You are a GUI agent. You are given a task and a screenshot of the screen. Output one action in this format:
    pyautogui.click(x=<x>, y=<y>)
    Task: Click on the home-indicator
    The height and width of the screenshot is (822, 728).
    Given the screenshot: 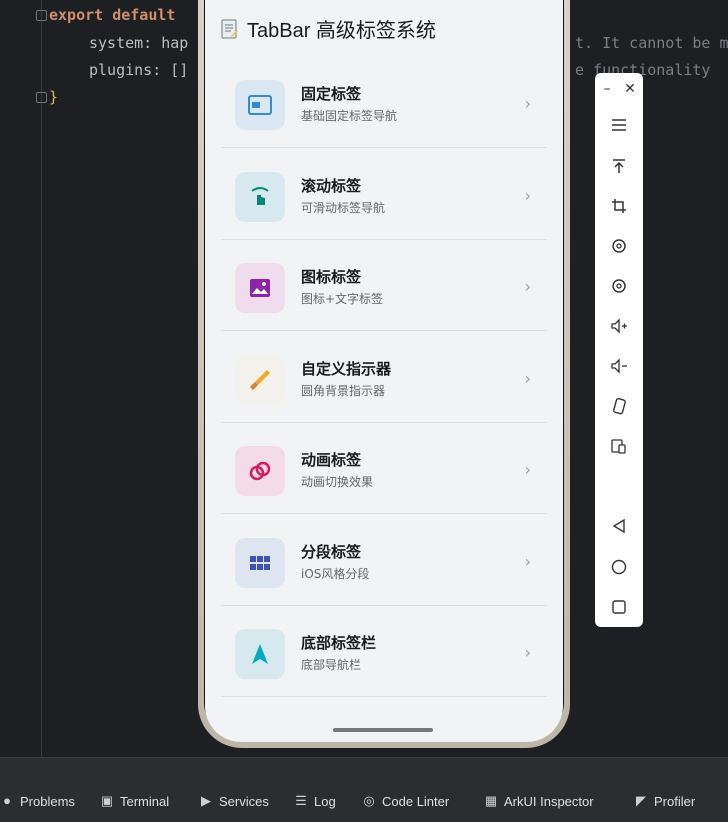 What is the action you would take?
    pyautogui.click(x=383, y=730)
    